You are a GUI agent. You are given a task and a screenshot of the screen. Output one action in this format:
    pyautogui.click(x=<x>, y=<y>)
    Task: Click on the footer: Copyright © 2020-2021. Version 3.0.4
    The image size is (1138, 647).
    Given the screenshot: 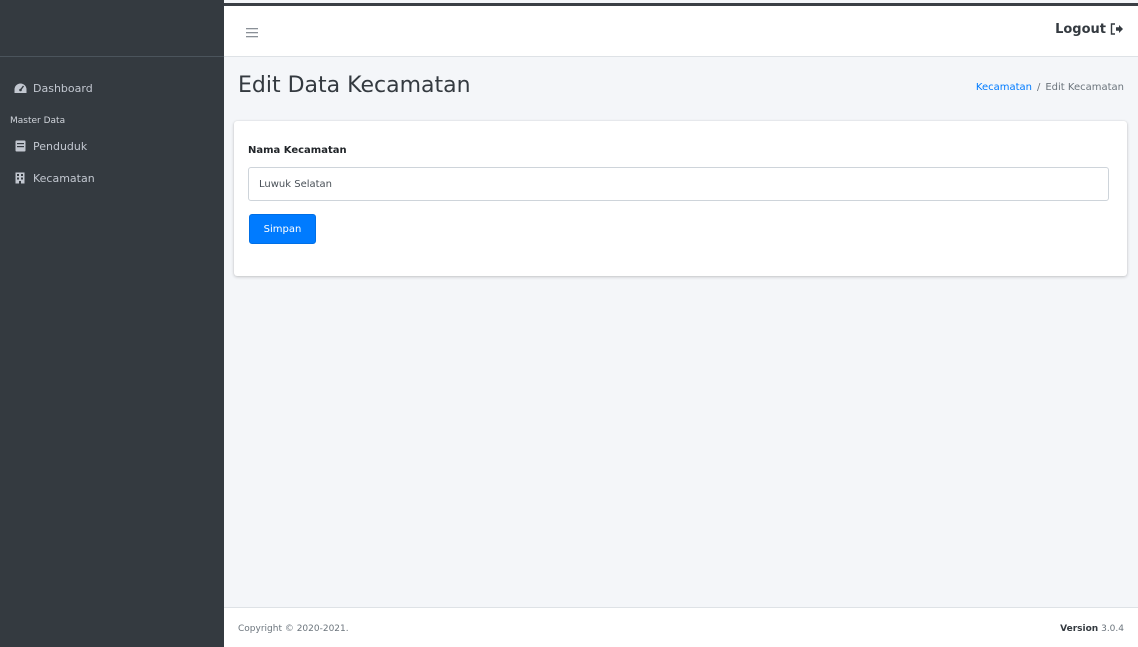 What is the action you would take?
    pyautogui.click(x=681, y=627)
    